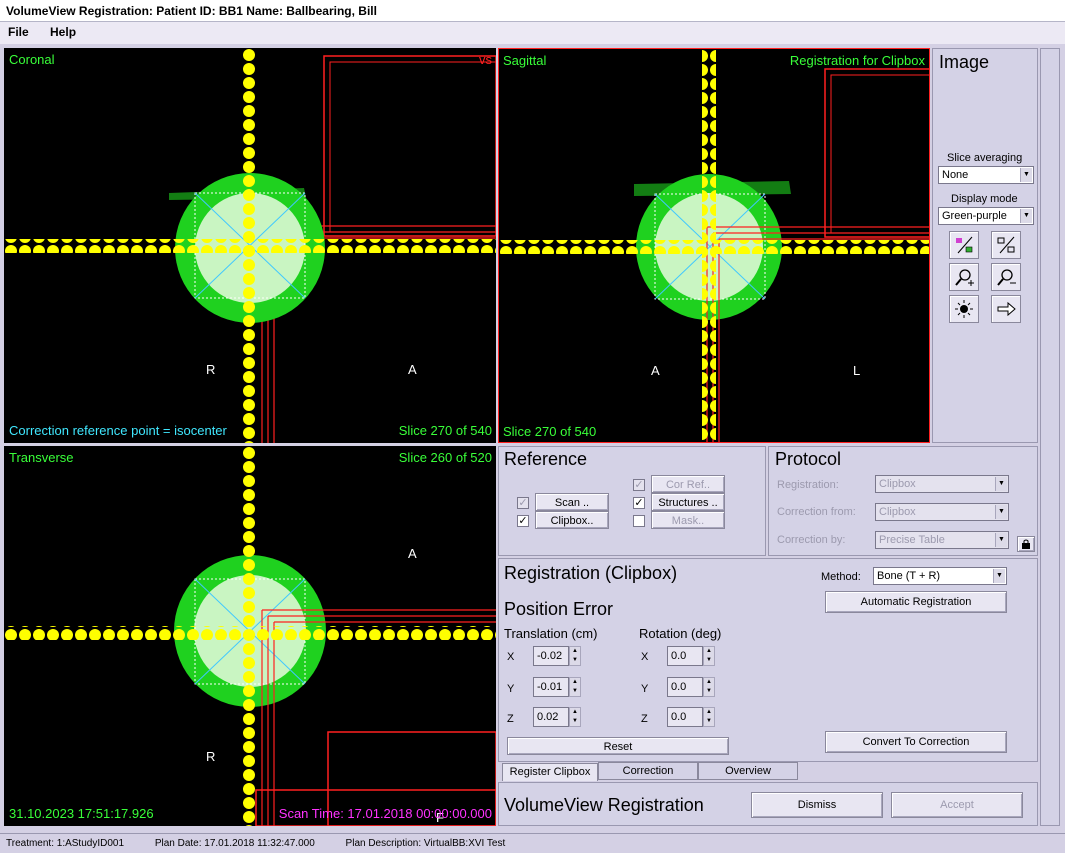  I want to click on rotation-label: Rotation (deg), so click(680, 633).